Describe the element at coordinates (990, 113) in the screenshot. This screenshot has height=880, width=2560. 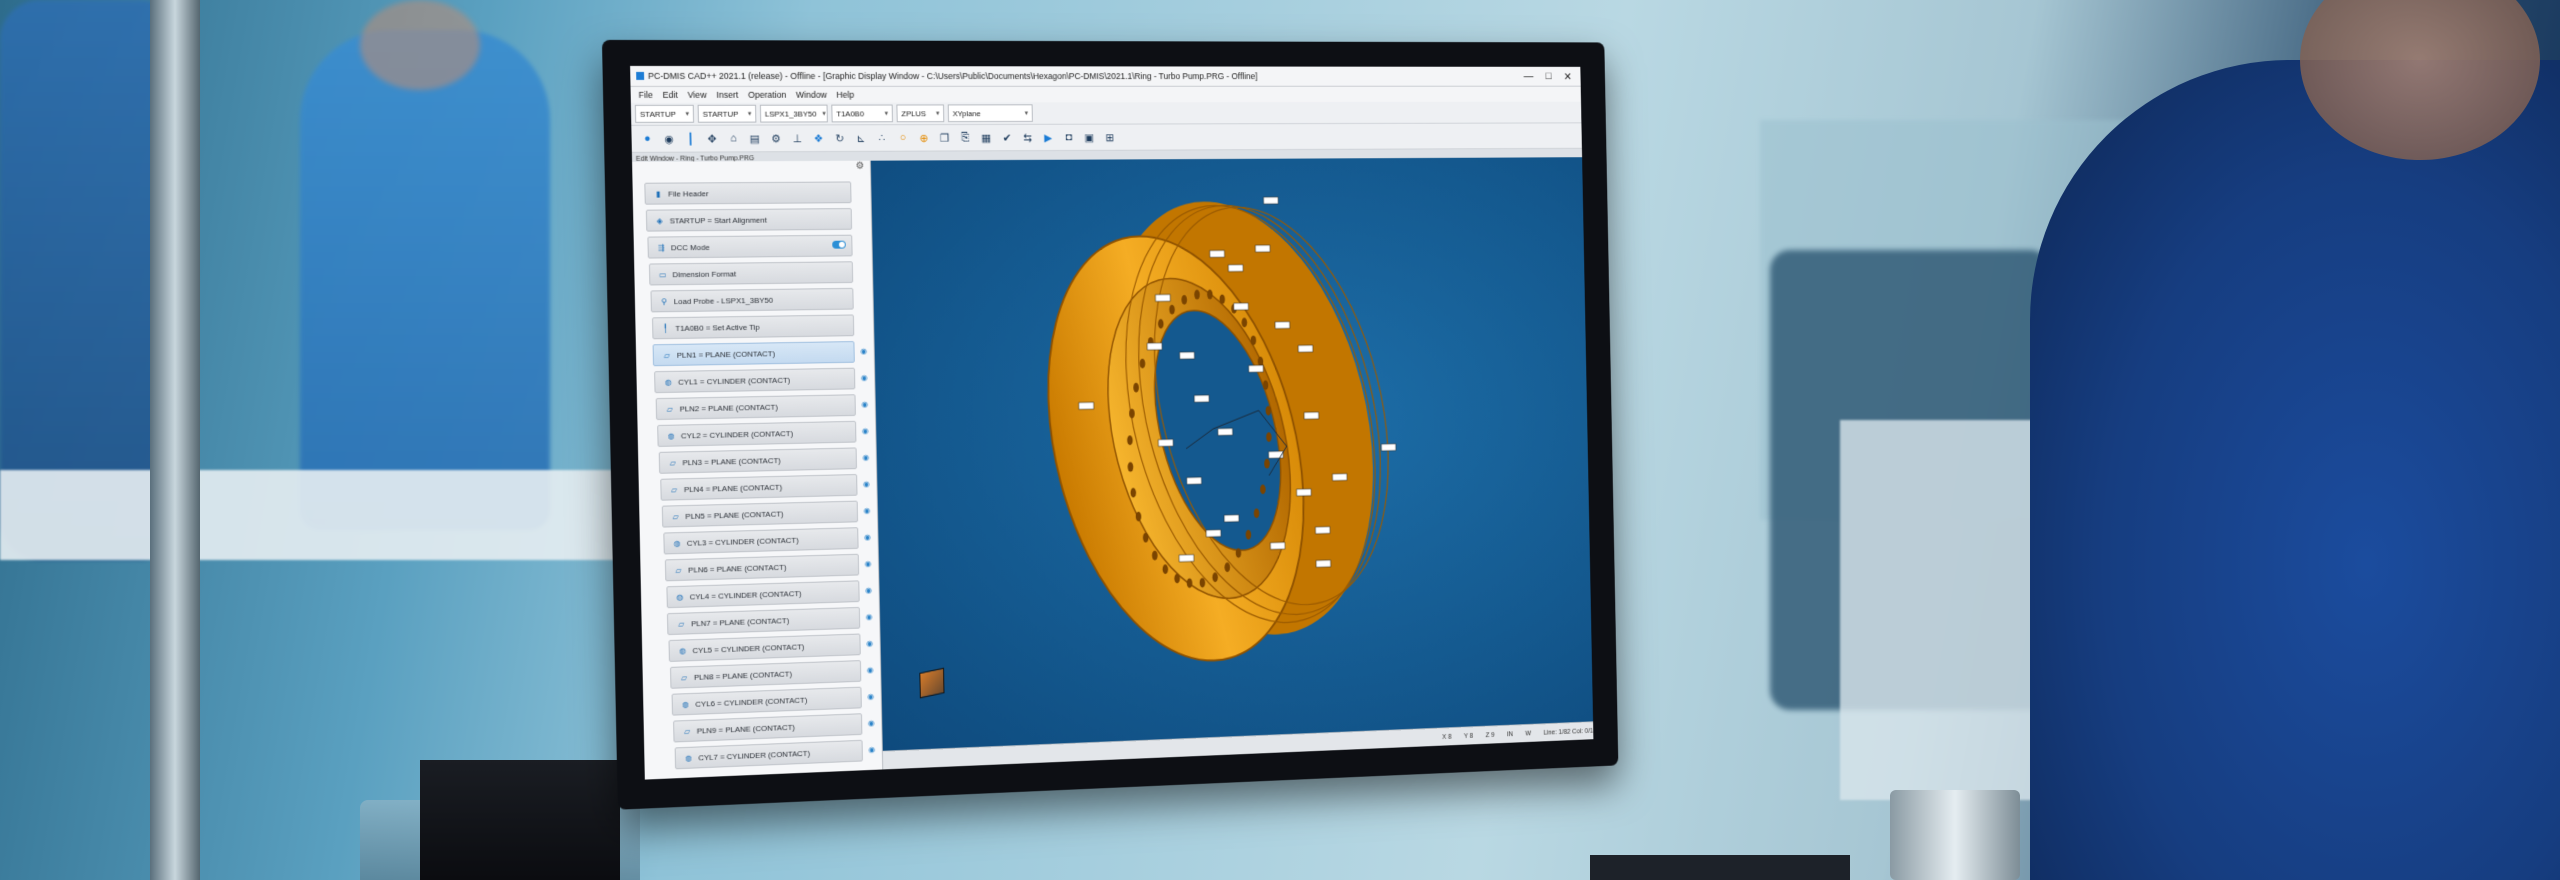
I see `work-plane-dropdown: XYplane ▾` at that location.